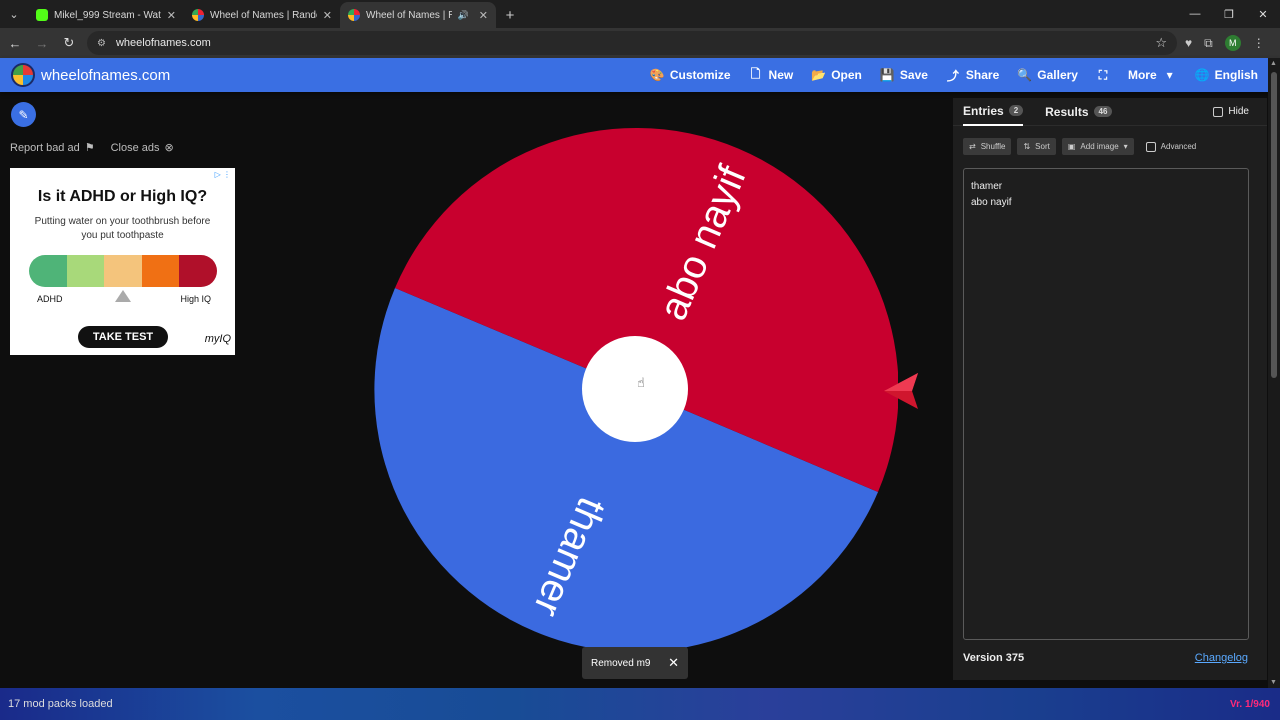 Image resolution: width=1280 pixels, height=720 pixels. What do you see at coordinates (198, 15) in the screenshot?
I see `wheel-favicon-icon` at bounding box center [198, 15].